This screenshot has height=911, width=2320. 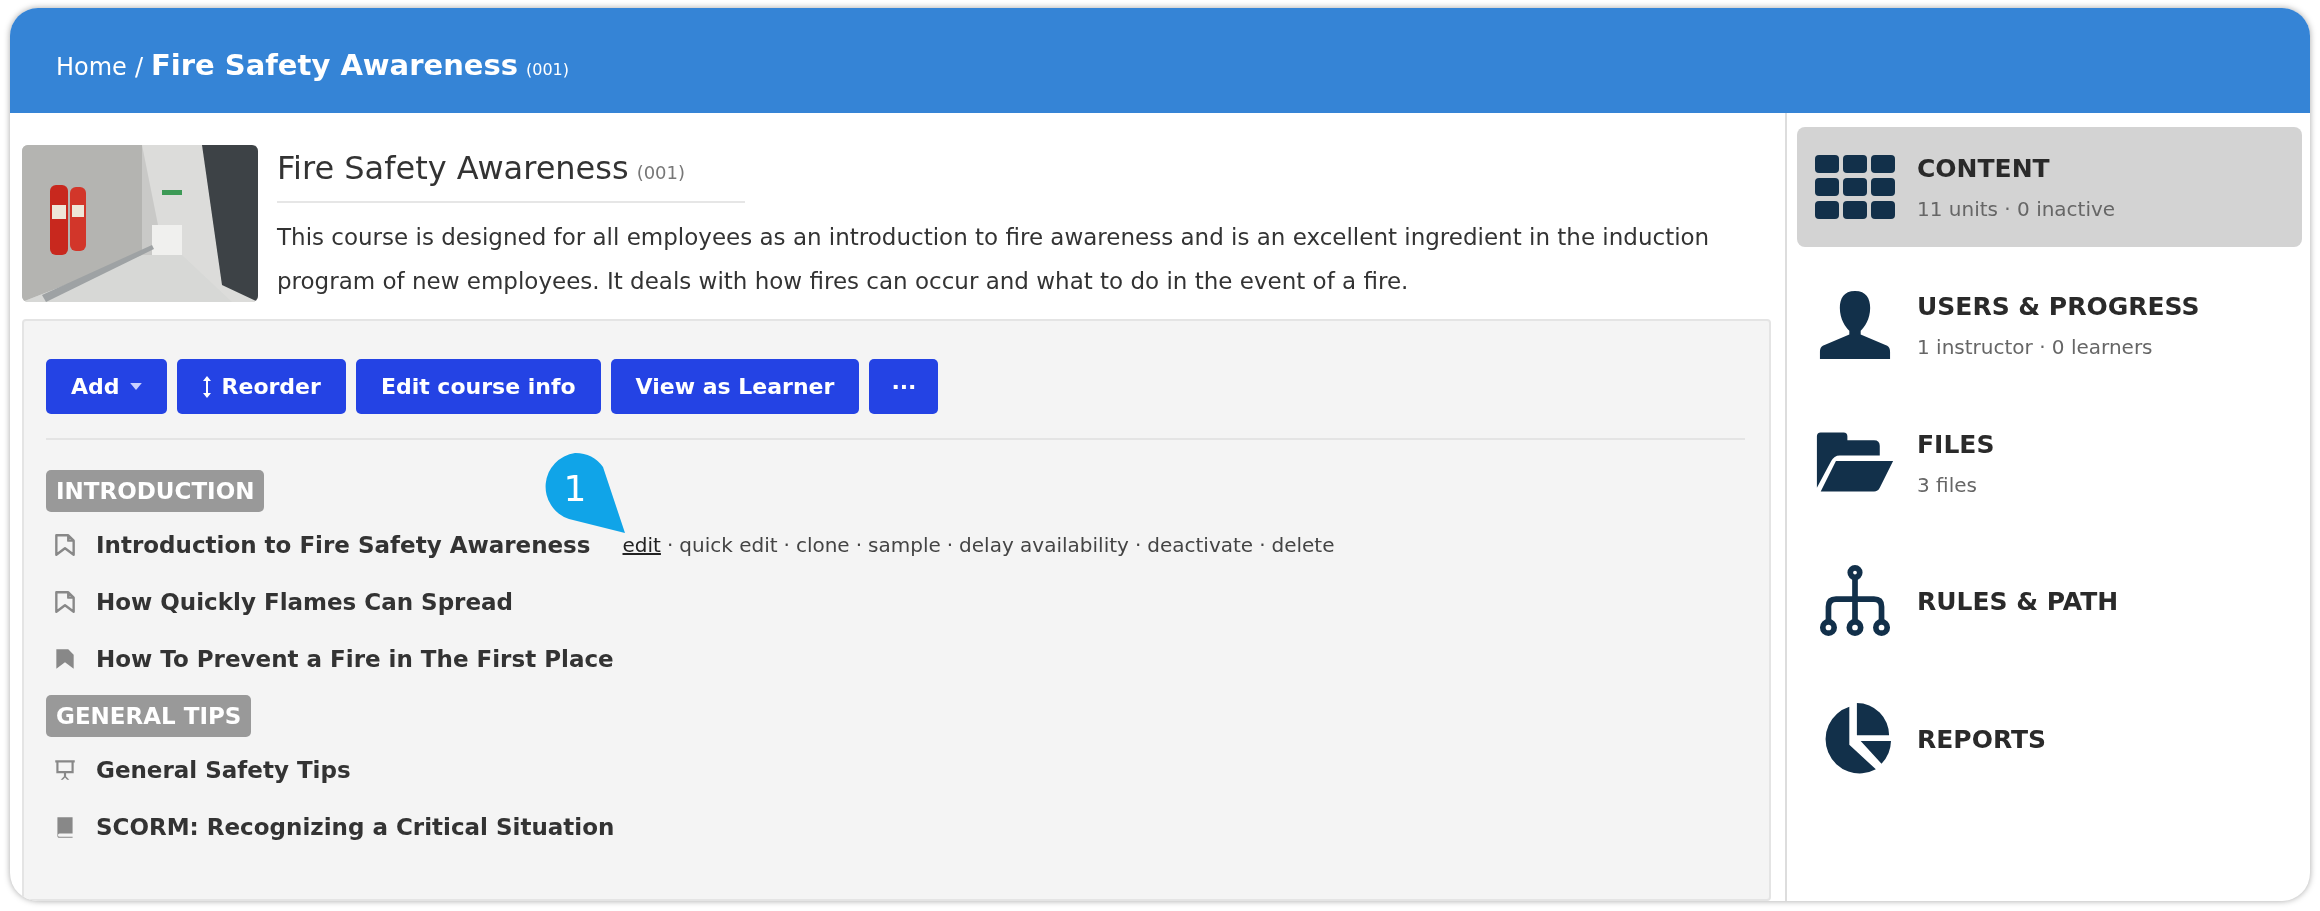 I want to click on toolbar-button: Edit course info, so click(x=478, y=386).